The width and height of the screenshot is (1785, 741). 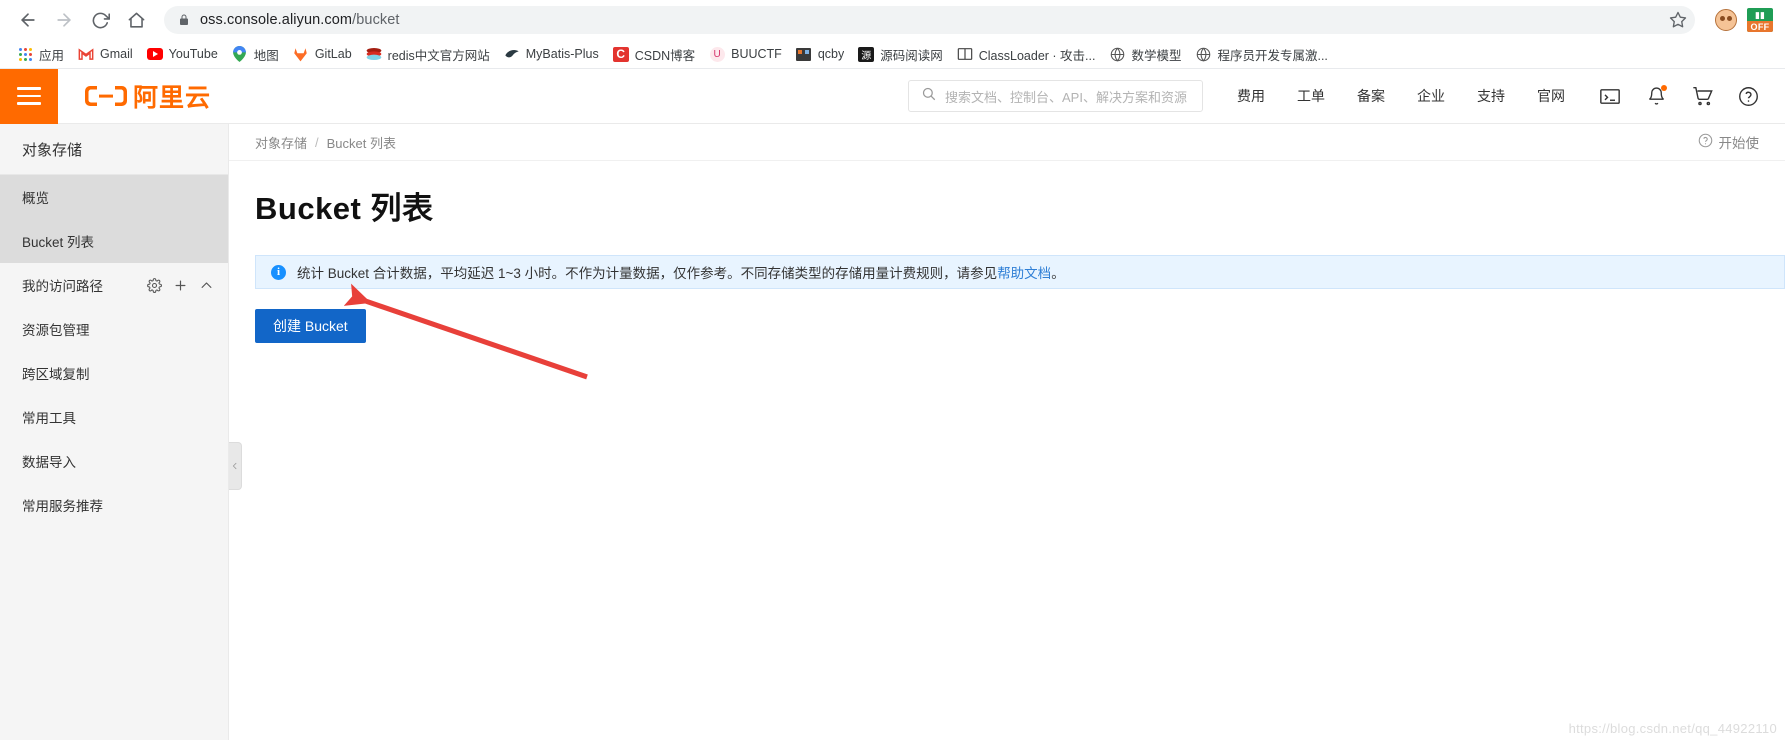 I want to click on bookmark-qcby: qcby, so click(x=820, y=54).